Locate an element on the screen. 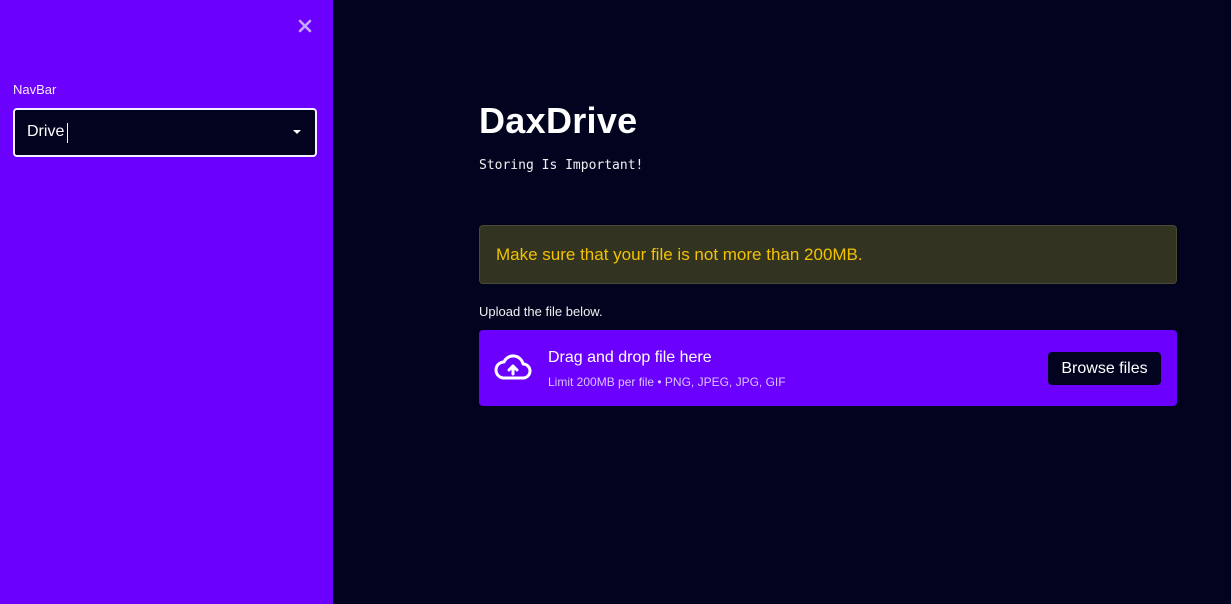  cloud-upload-icon is located at coordinates (513, 367).